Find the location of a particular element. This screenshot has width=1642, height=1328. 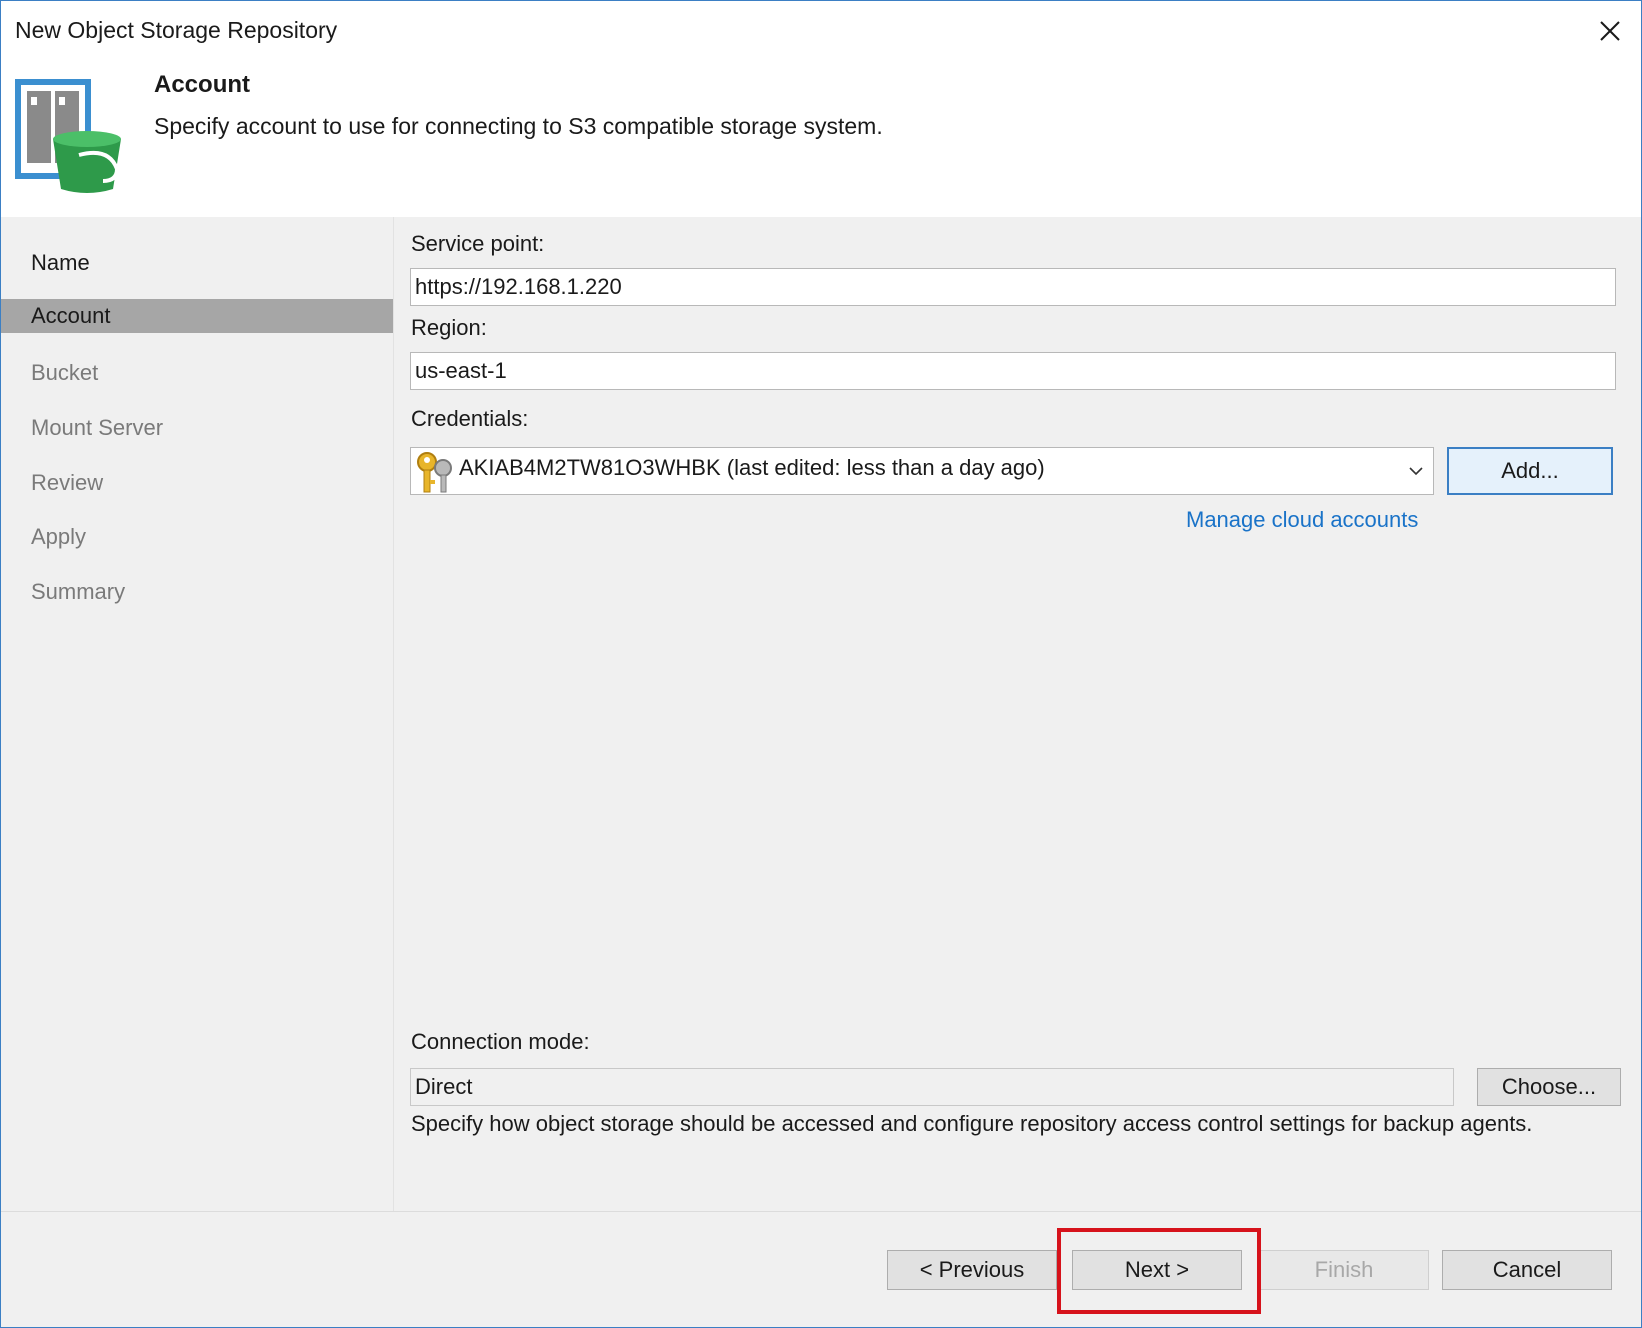

connection-mode-field: Direct is located at coordinates (932, 1087).